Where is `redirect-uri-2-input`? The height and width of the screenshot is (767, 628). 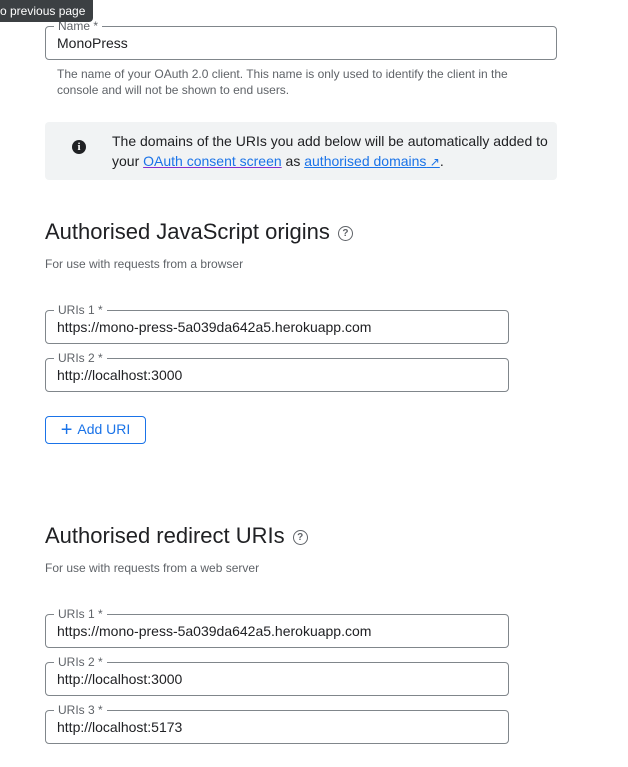
redirect-uri-2-input is located at coordinates (276, 679).